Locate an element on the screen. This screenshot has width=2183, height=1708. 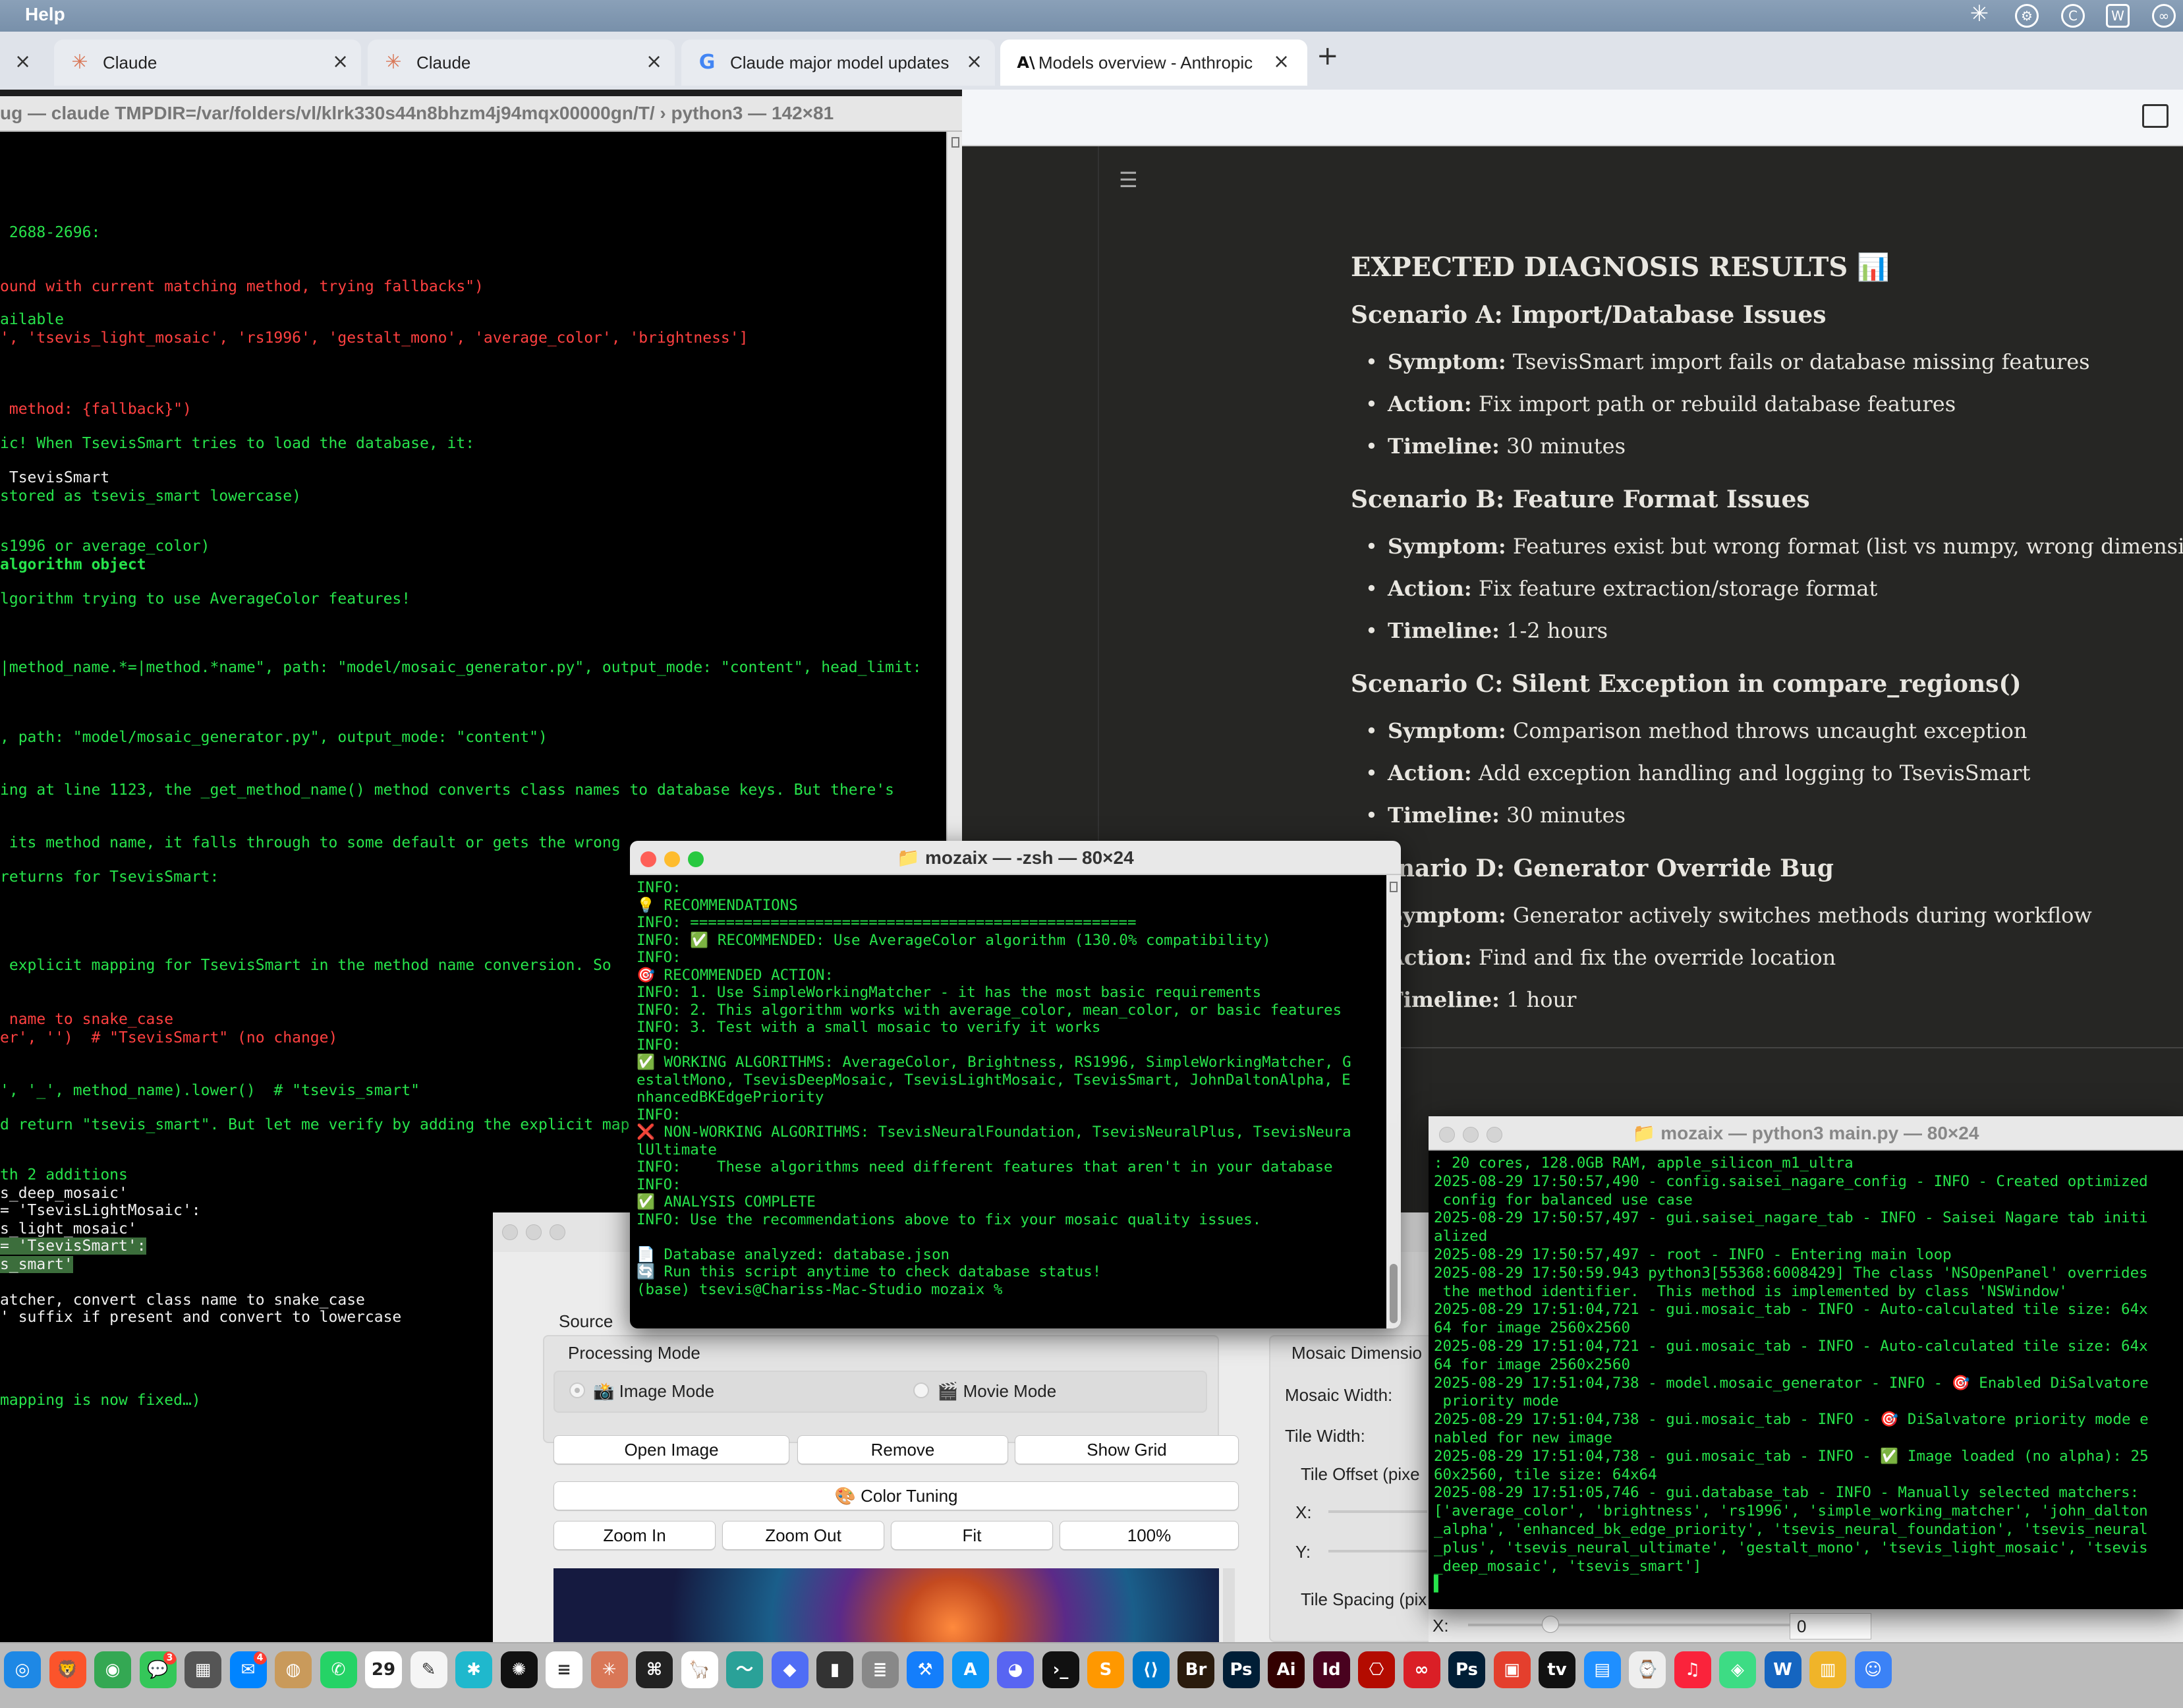
new-tab-button: + is located at coordinates (1328, 56).